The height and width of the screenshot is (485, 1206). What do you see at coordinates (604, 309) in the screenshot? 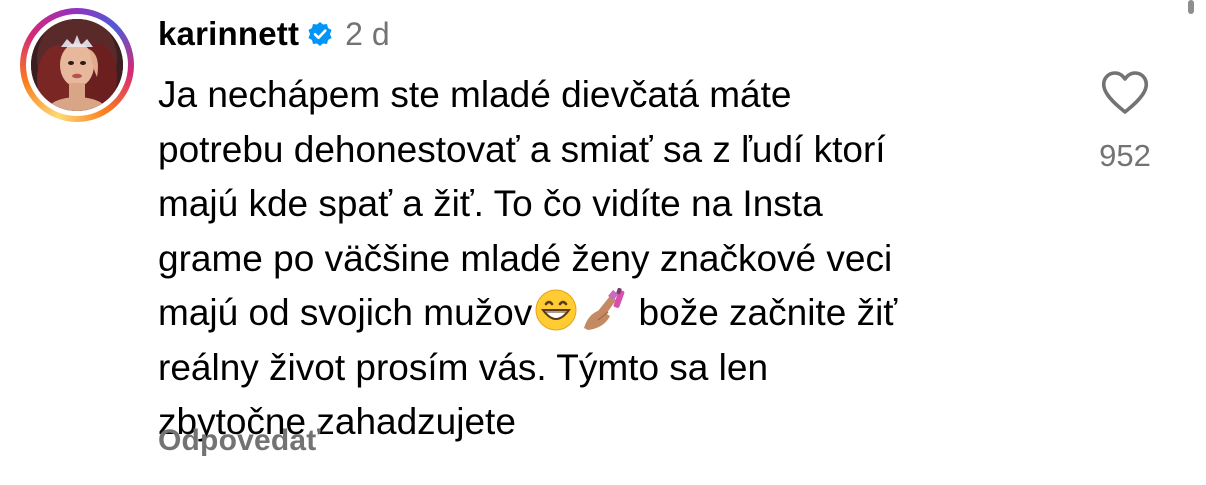
I see `nail-polish-emoji` at bounding box center [604, 309].